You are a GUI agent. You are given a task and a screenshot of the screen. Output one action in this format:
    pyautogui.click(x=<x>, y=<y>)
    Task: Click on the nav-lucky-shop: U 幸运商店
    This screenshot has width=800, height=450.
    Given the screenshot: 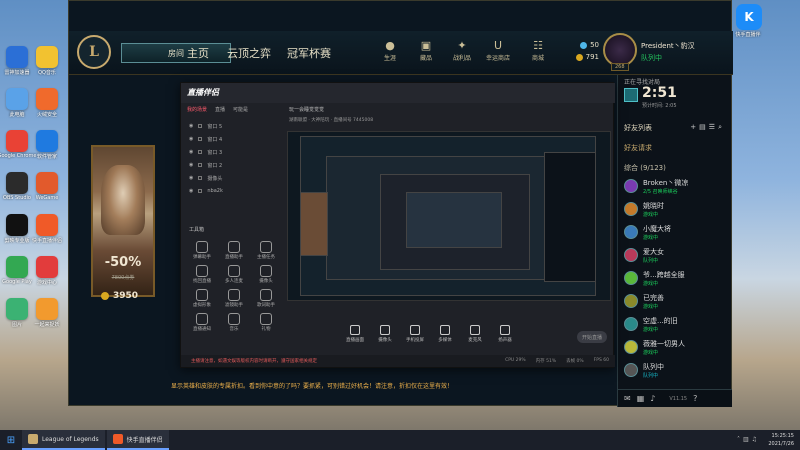 What is the action you would take?
    pyautogui.click(x=498, y=50)
    